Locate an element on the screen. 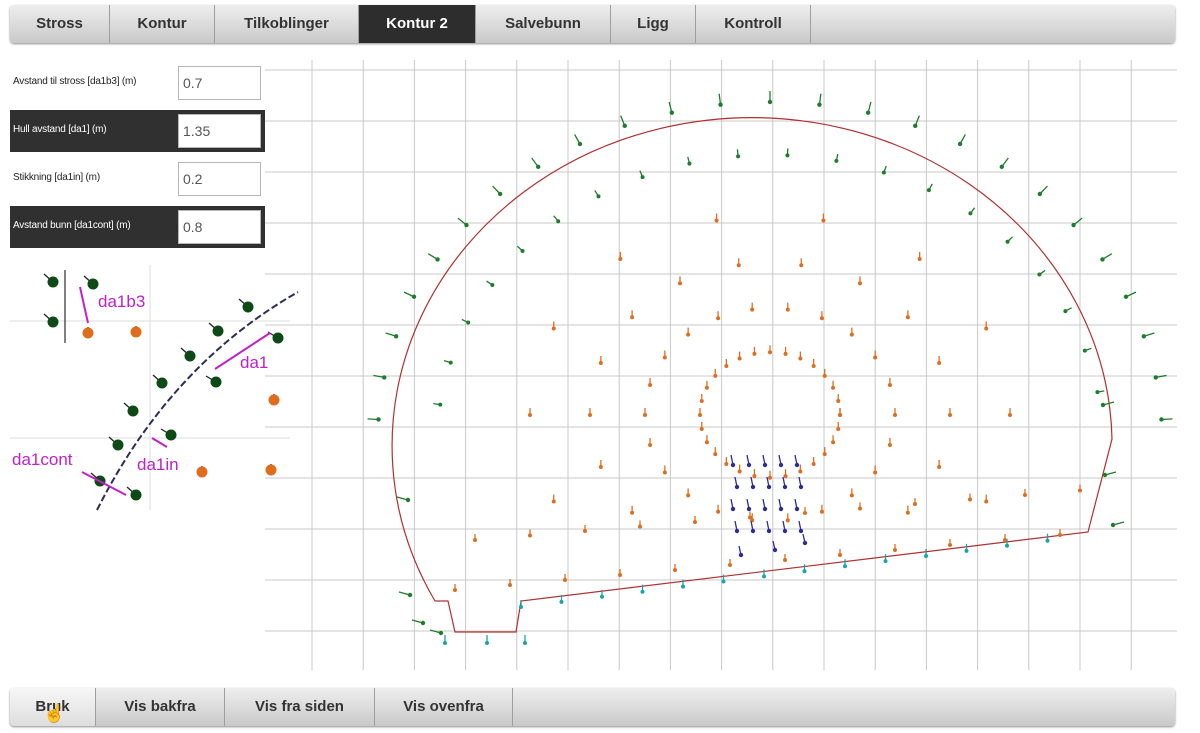 This screenshot has height=733, width=1200. da1in-input is located at coordinates (219, 179).